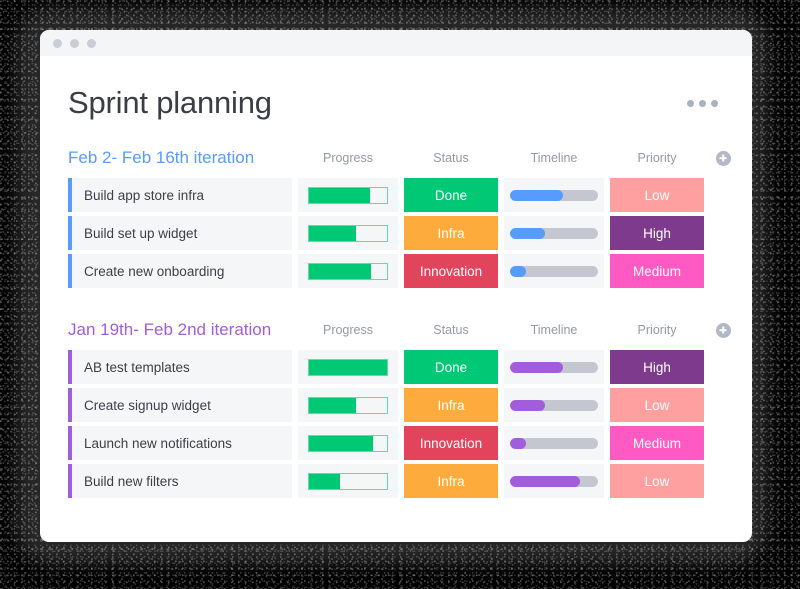 This screenshot has height=589, width=800. Describe the element at coordinates (57, 43) in the screenshot. I see `close-dot-icon` at that location.